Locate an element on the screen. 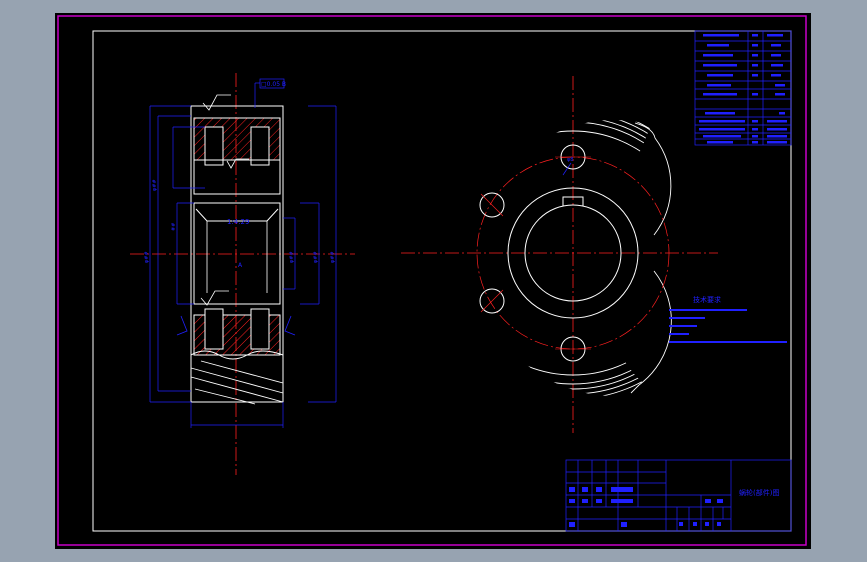  notes-title: 技术要求 is located at coordinates (707, 299).